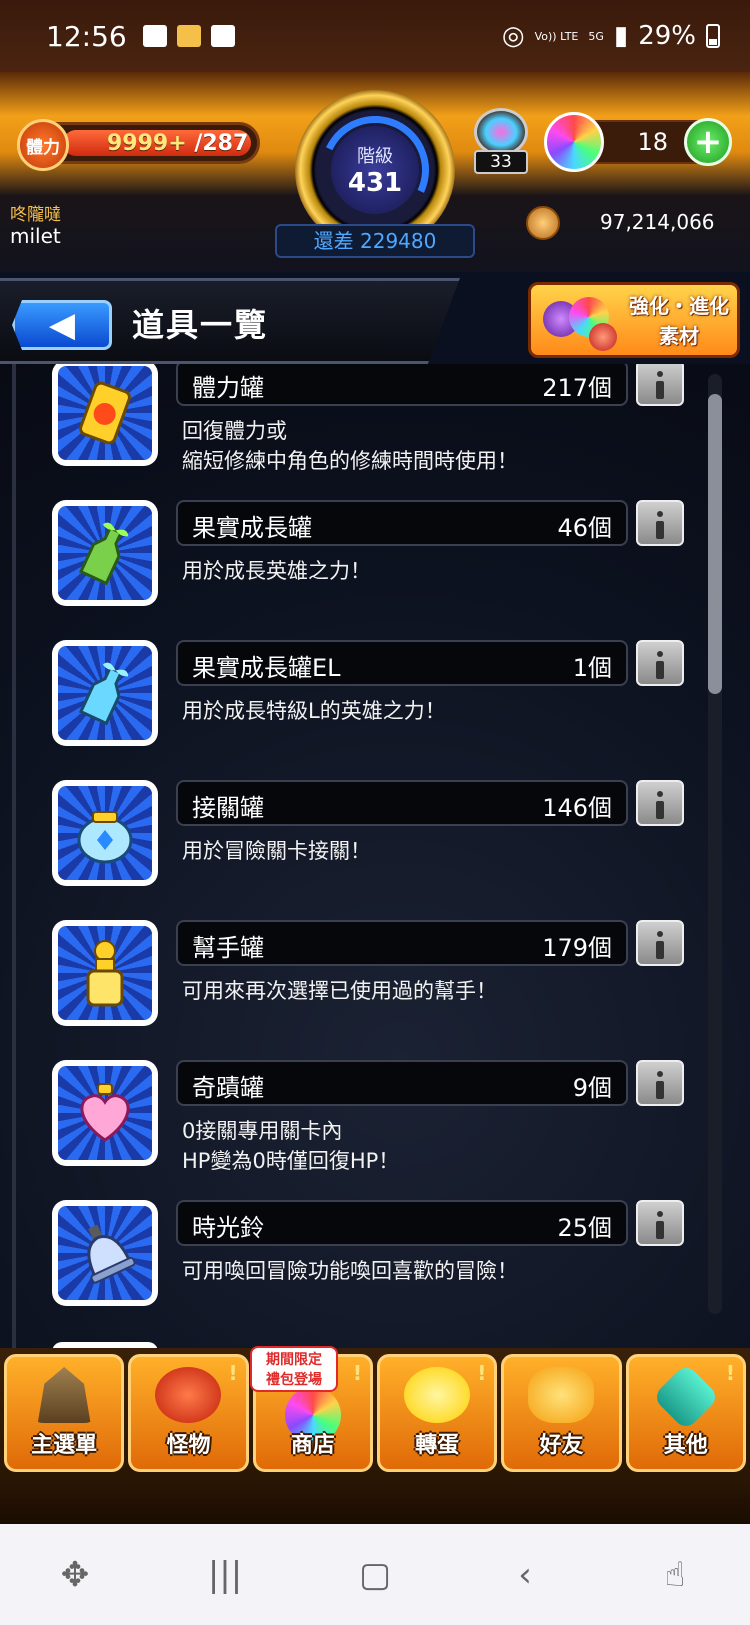  What do you see at coordinates (561, 1445) in the screenshot?
I see `nav-label: 好友` at bounding box center [561, 1445].